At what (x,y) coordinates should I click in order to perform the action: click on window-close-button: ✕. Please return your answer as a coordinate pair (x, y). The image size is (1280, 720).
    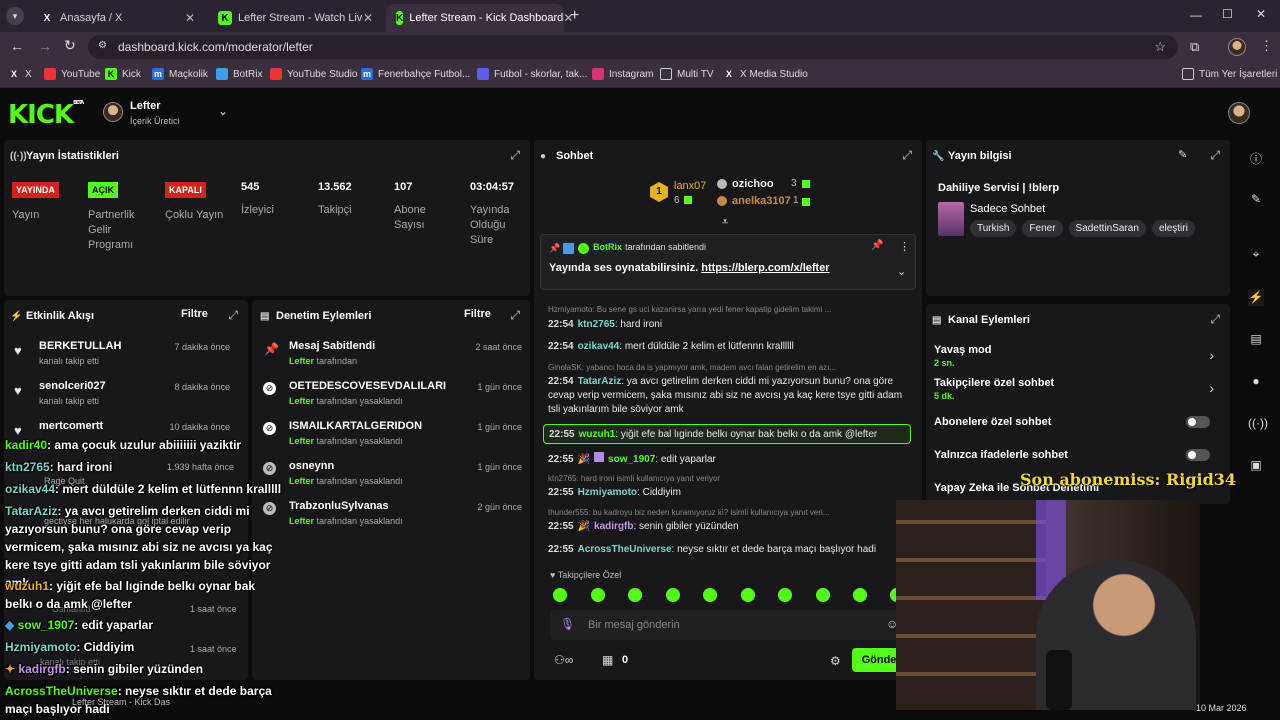
    Looking at the image, I should click on (1261, 14).